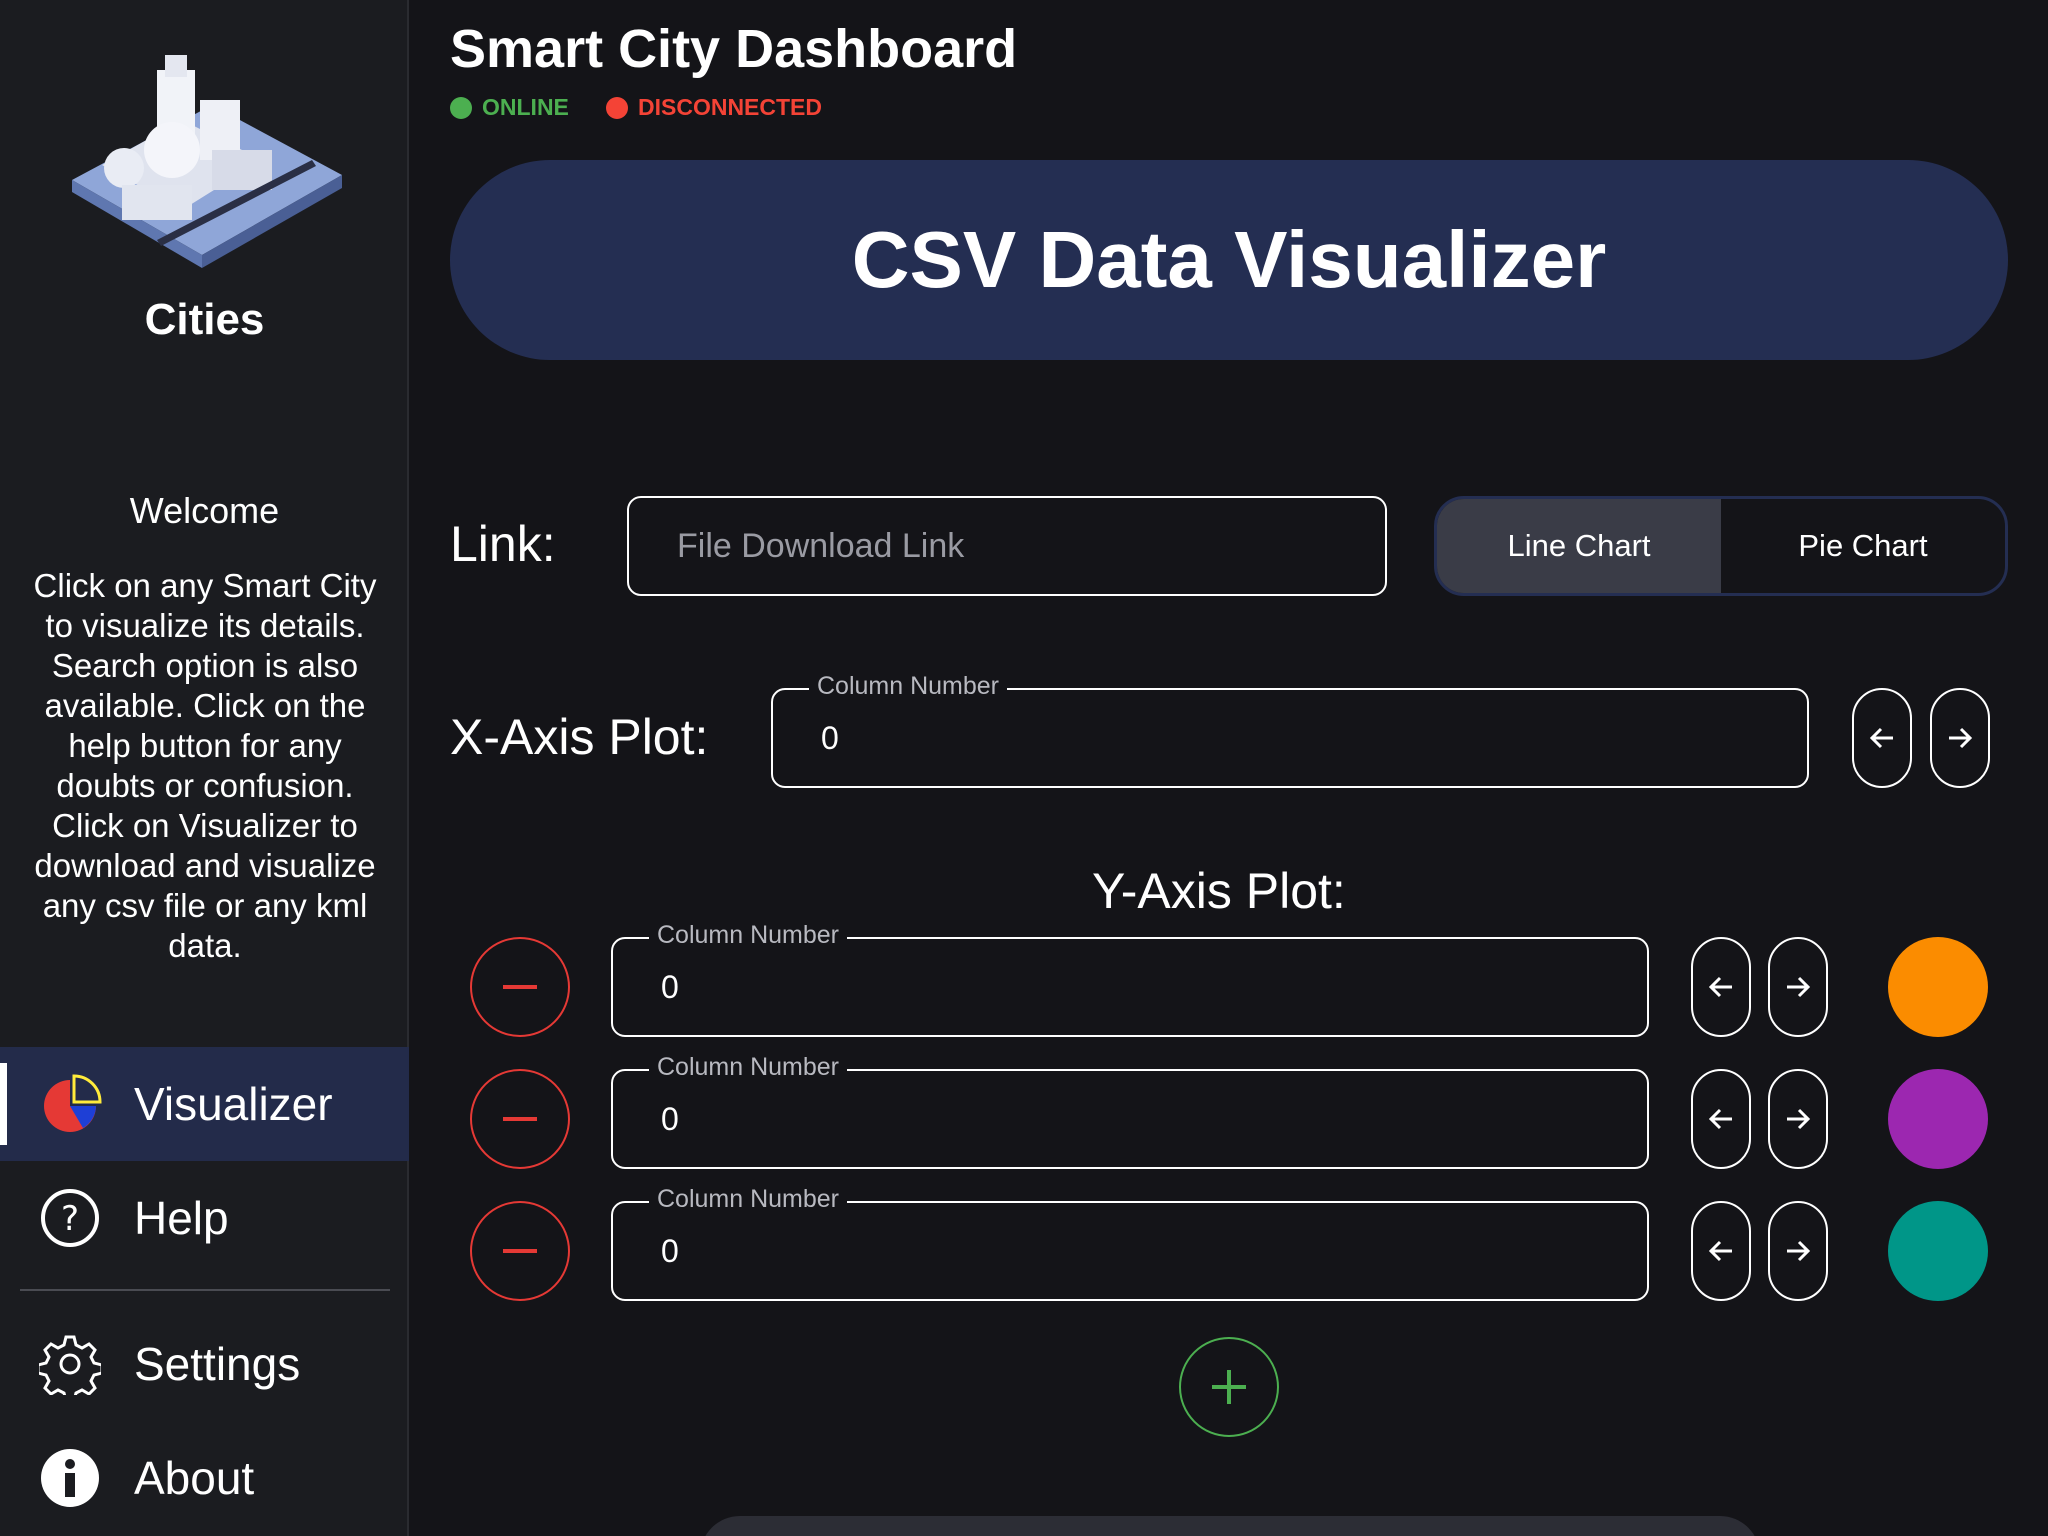  Describe the element at coordinates (233, 1104) in the screenshot. I see `nav-label-visualizer: Visualizer` at that location.